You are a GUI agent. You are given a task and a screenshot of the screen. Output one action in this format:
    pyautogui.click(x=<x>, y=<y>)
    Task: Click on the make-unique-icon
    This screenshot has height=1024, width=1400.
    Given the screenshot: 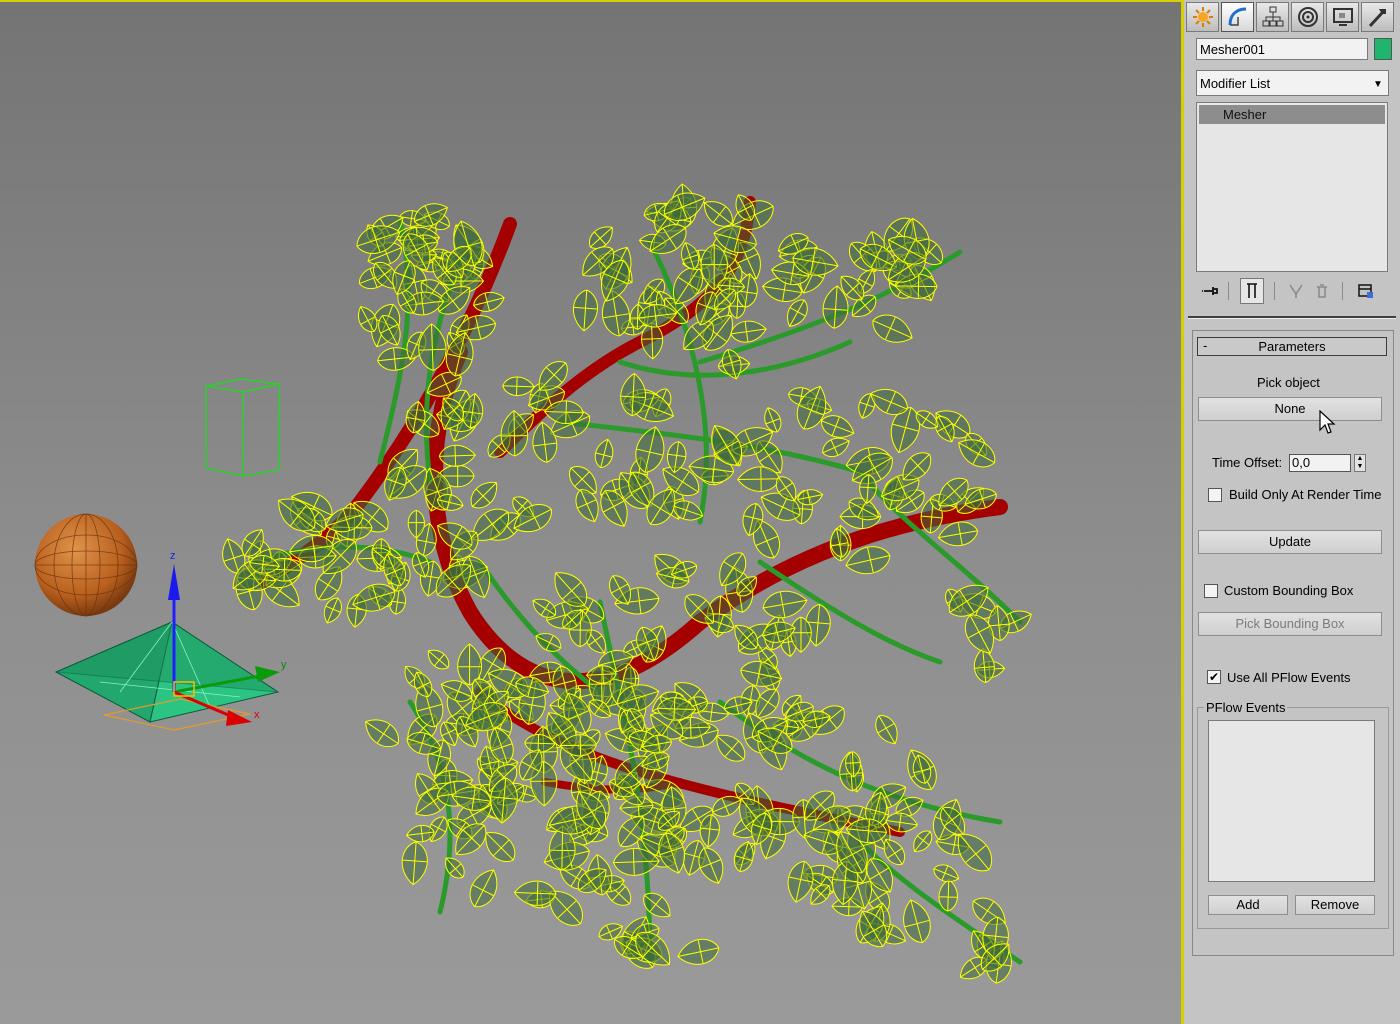 What is the action you would take?
    pyautogui.click(x=1296, y=291)
    